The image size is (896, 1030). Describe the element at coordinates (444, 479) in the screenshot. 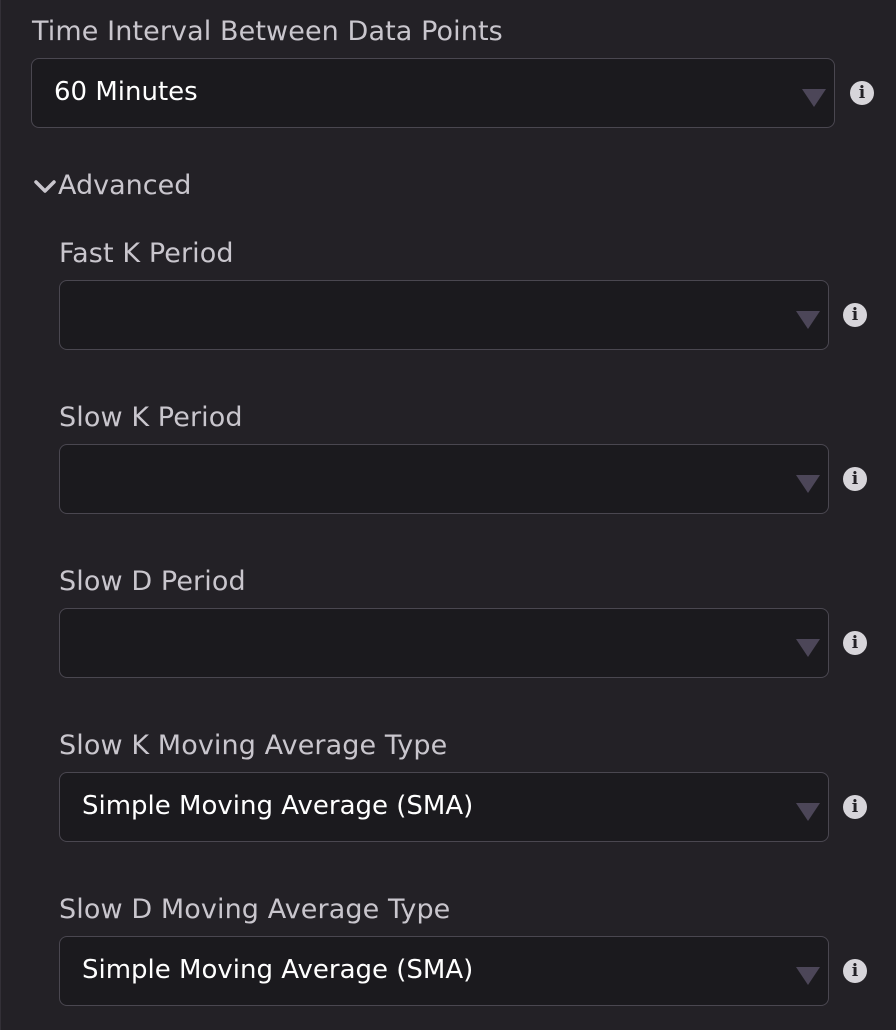

I see `slow-k-period-select` at that location.